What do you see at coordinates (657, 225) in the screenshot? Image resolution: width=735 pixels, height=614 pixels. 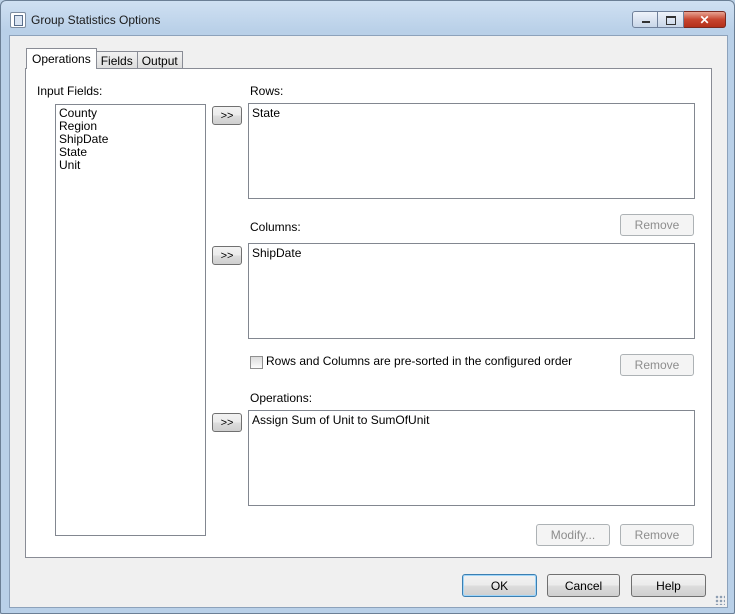 I see `rows-remove-button: Remove` at bounding box center [657, 225].